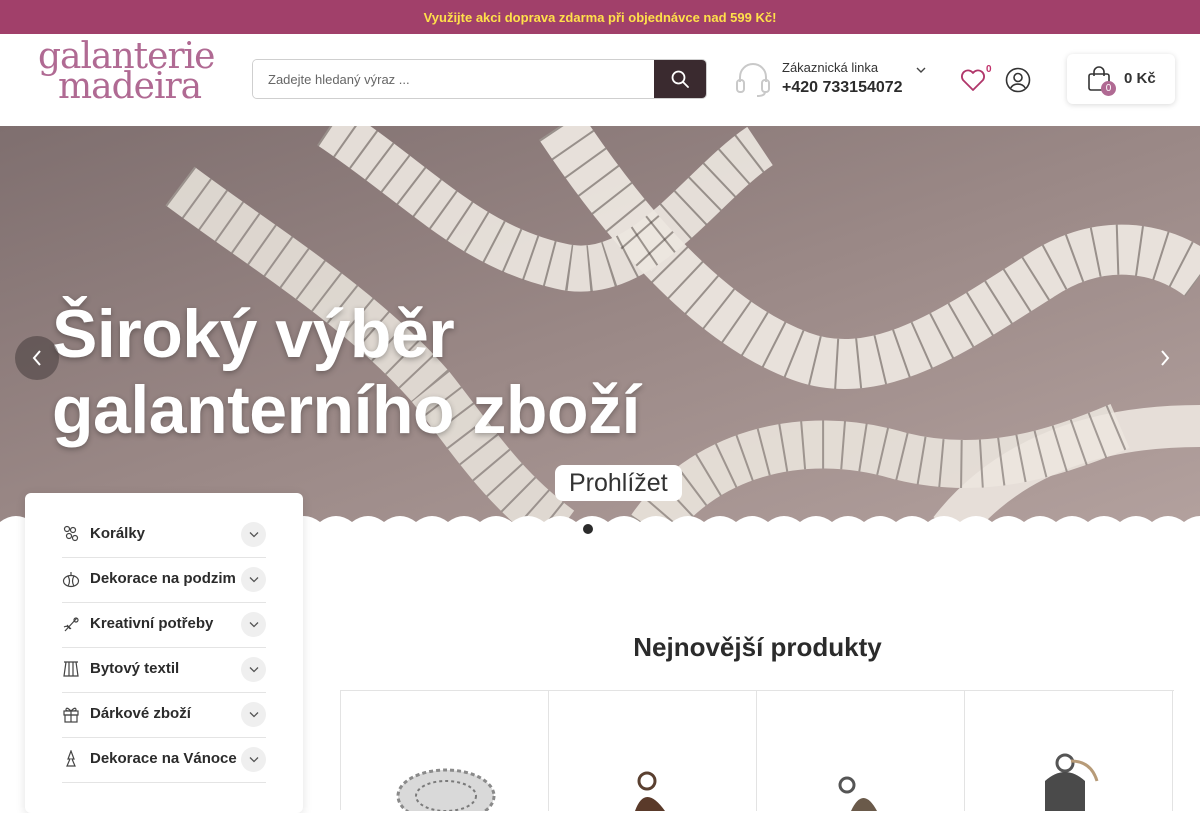 This screenshot has height=813, width=1200. Describe the element at coordinates (989, 69) in the screenshot. I see `wishlist-count: 0` at that location.